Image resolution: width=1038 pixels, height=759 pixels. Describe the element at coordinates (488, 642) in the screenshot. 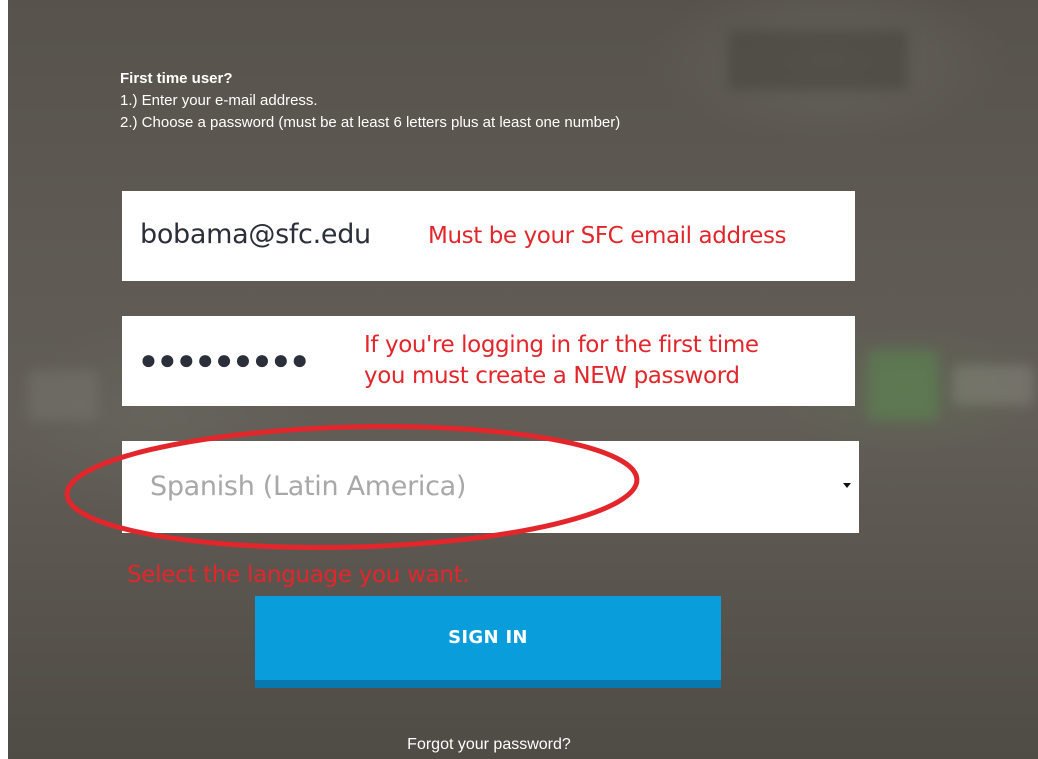

I see `sign-in-button: SIGN IN` at that location.